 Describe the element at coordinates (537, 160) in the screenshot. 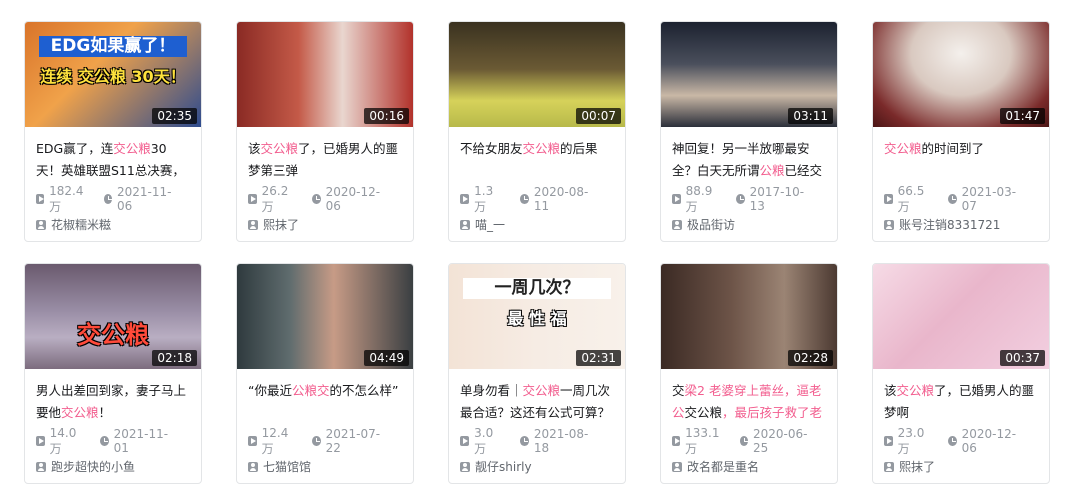

I see `video-title: 不给女朋友交公粮的后果` at that location.